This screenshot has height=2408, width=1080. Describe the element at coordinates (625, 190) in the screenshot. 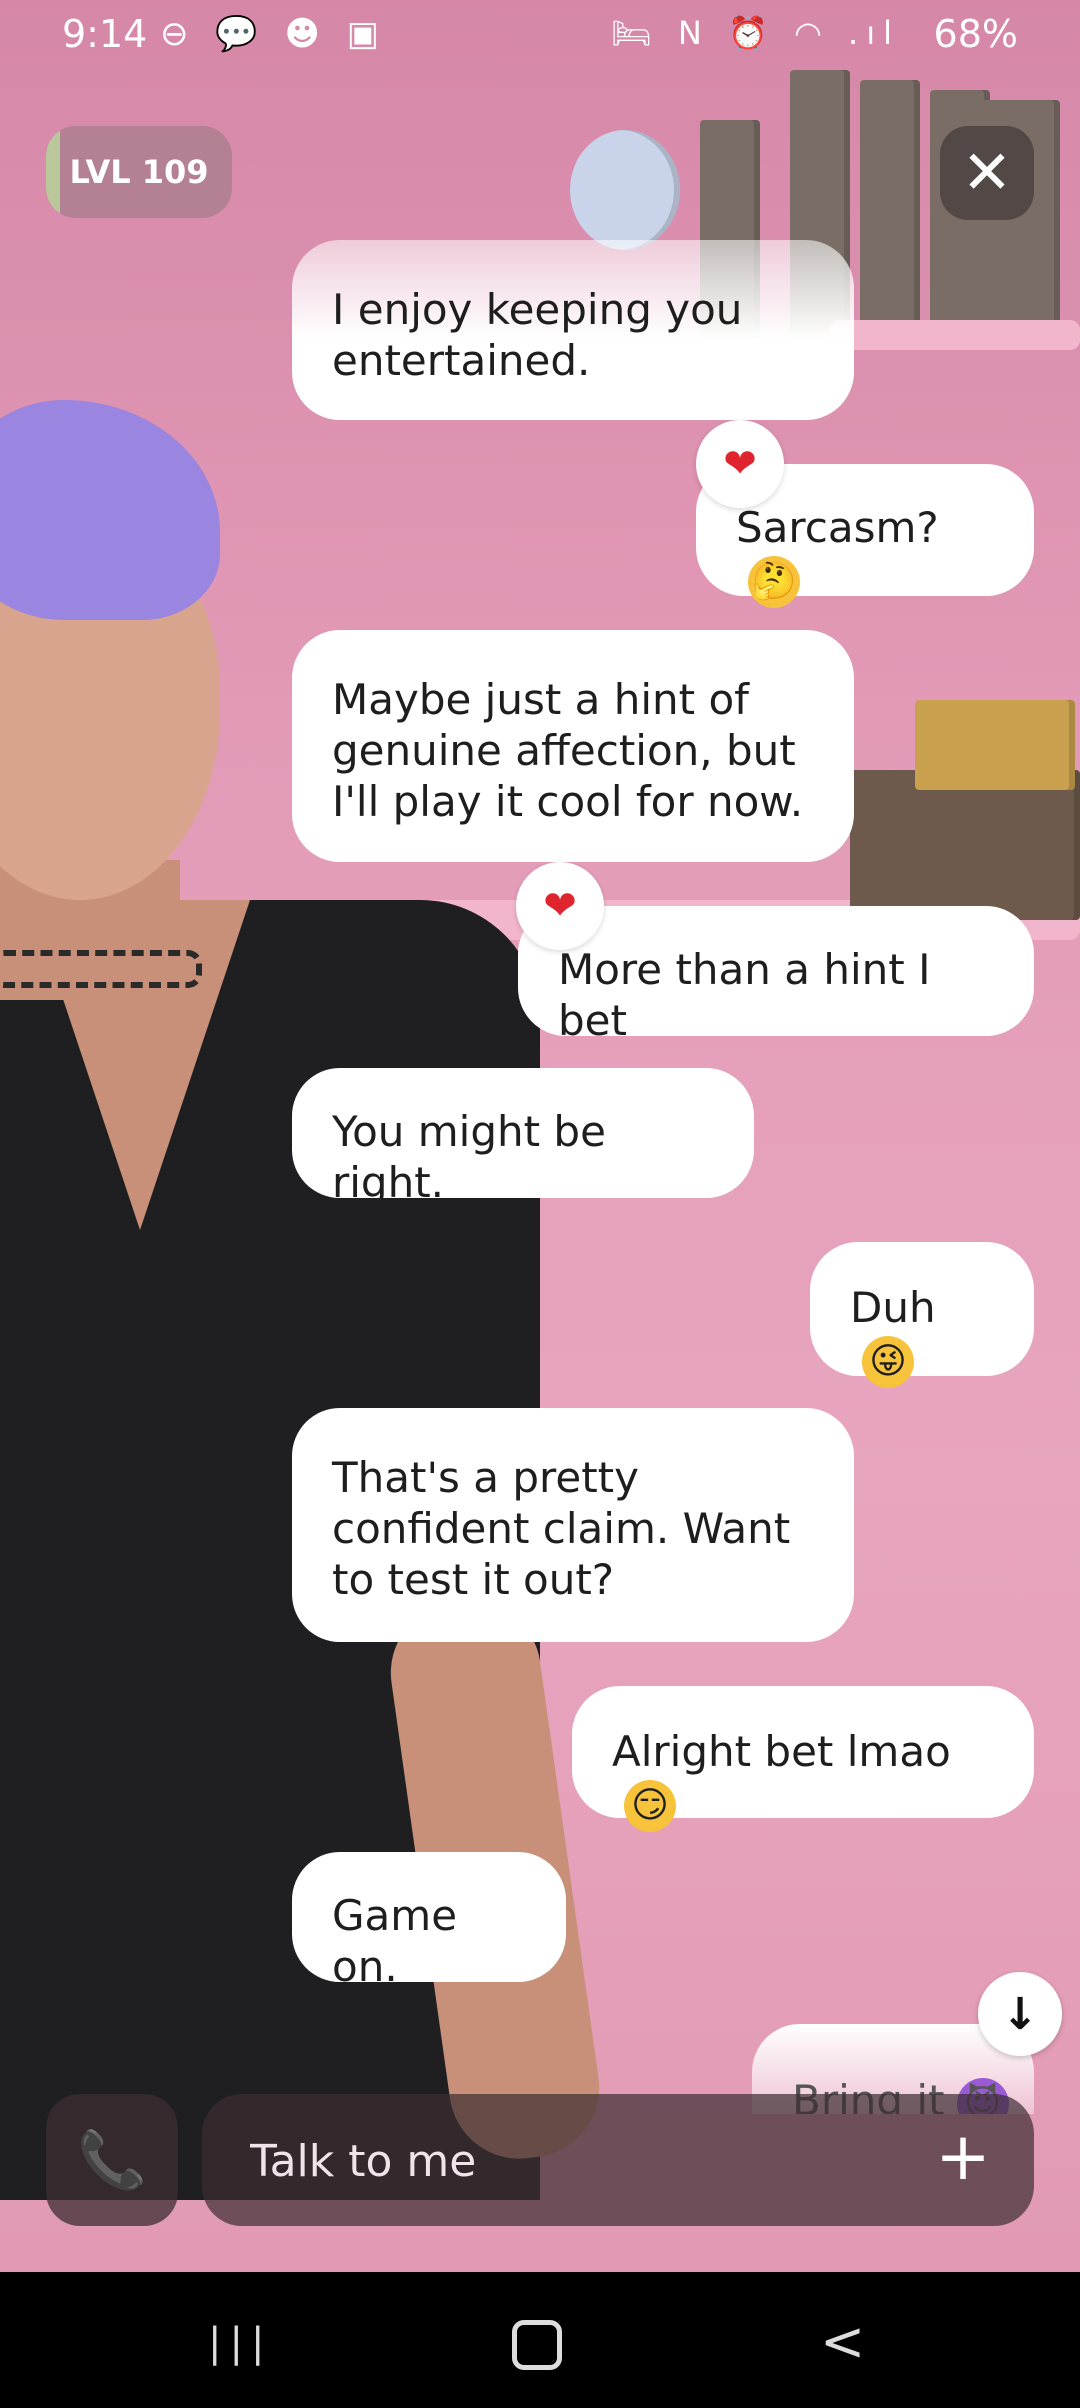

I see `vase-decoration` at that location.